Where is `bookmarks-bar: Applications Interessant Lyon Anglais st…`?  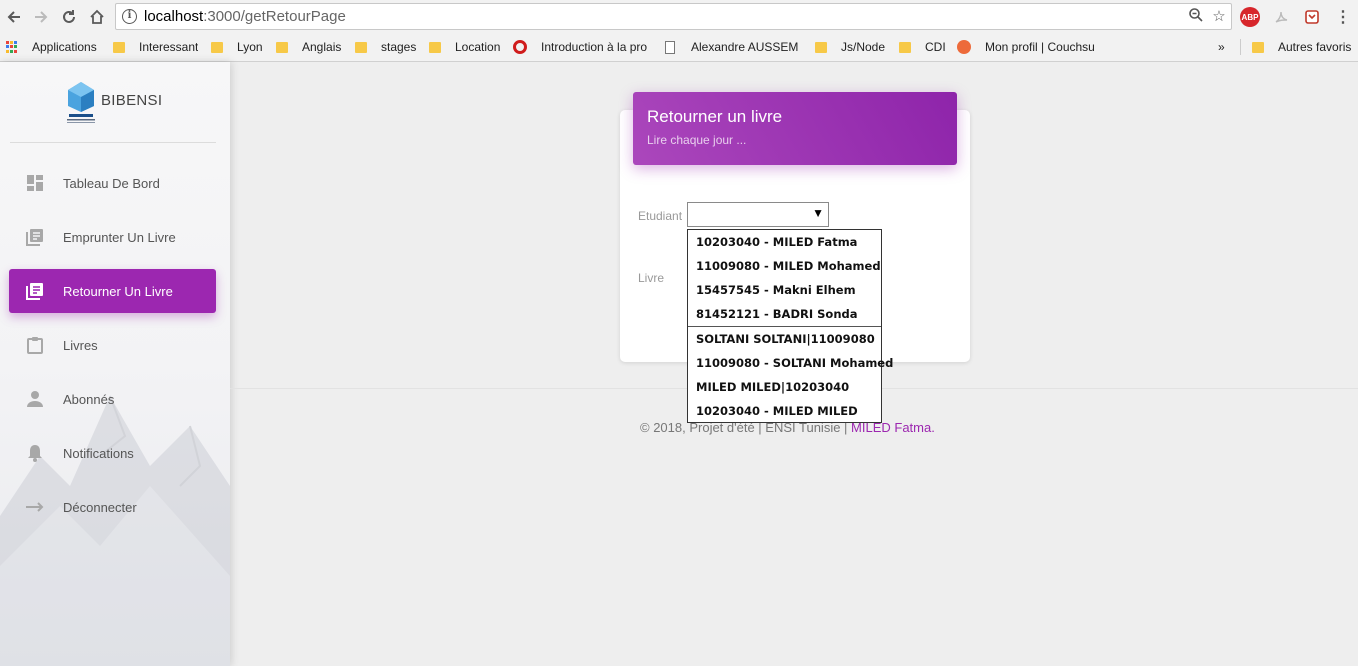 bookmarks-bar: Applications Interessant Lyon Anglais st… is located at coordinates (679, 47).